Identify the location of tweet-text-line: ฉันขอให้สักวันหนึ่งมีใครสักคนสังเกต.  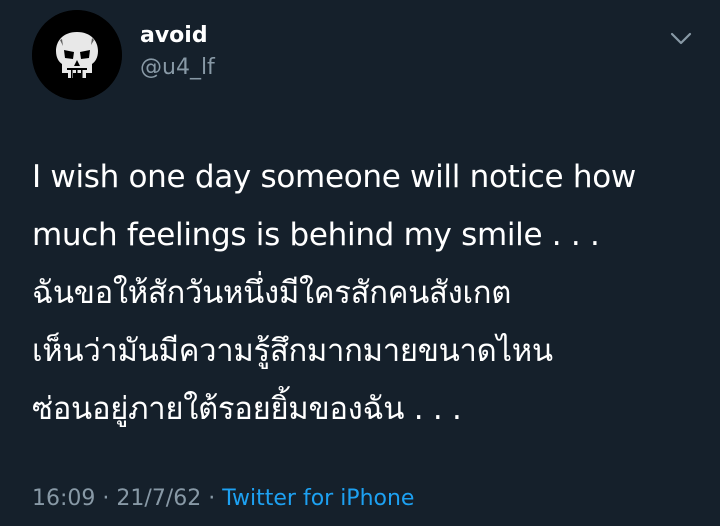
(272, 293).